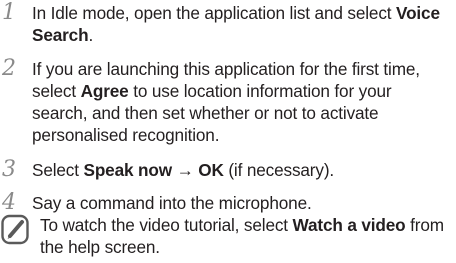 This screenshot has width=456, height=263. What do you see at coordinates (128, 170) in the screenshot?
I see `speak-now-label: Speak now` at bounding box center [128, 170].